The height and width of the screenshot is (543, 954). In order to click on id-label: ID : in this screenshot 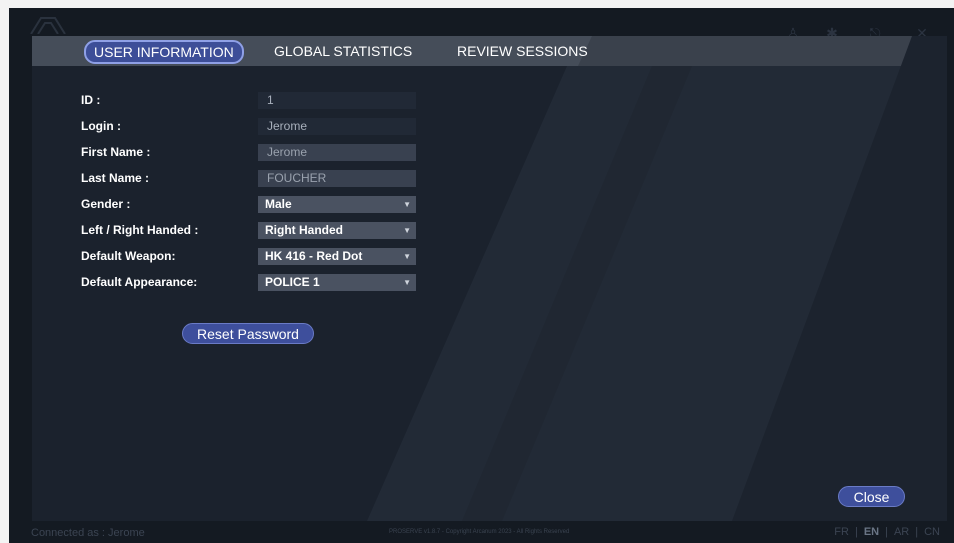, I will do `click(91, 100)`.